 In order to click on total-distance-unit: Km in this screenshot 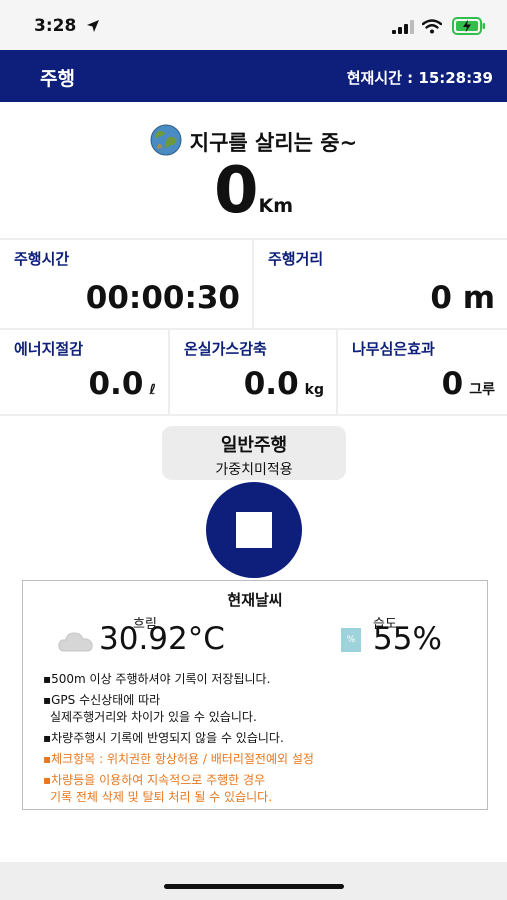, I will do `click(276, 206)`.